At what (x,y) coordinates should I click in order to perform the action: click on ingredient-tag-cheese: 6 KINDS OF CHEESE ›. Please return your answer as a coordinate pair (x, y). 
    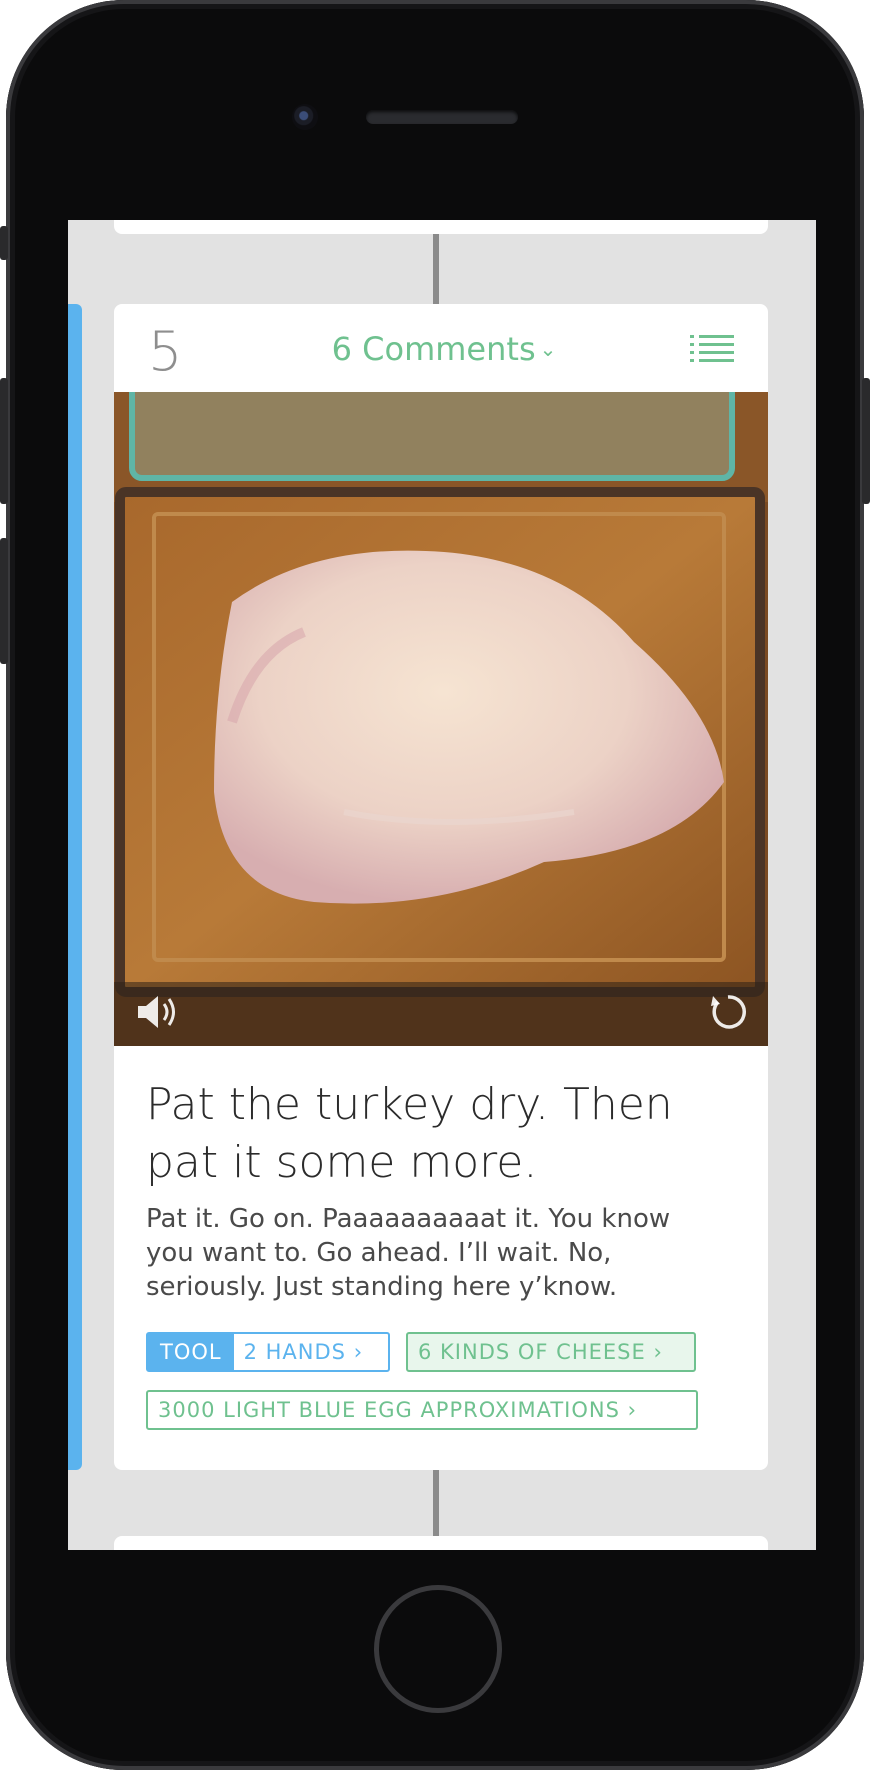
    Looking at the image, I should click on (551, 1352).